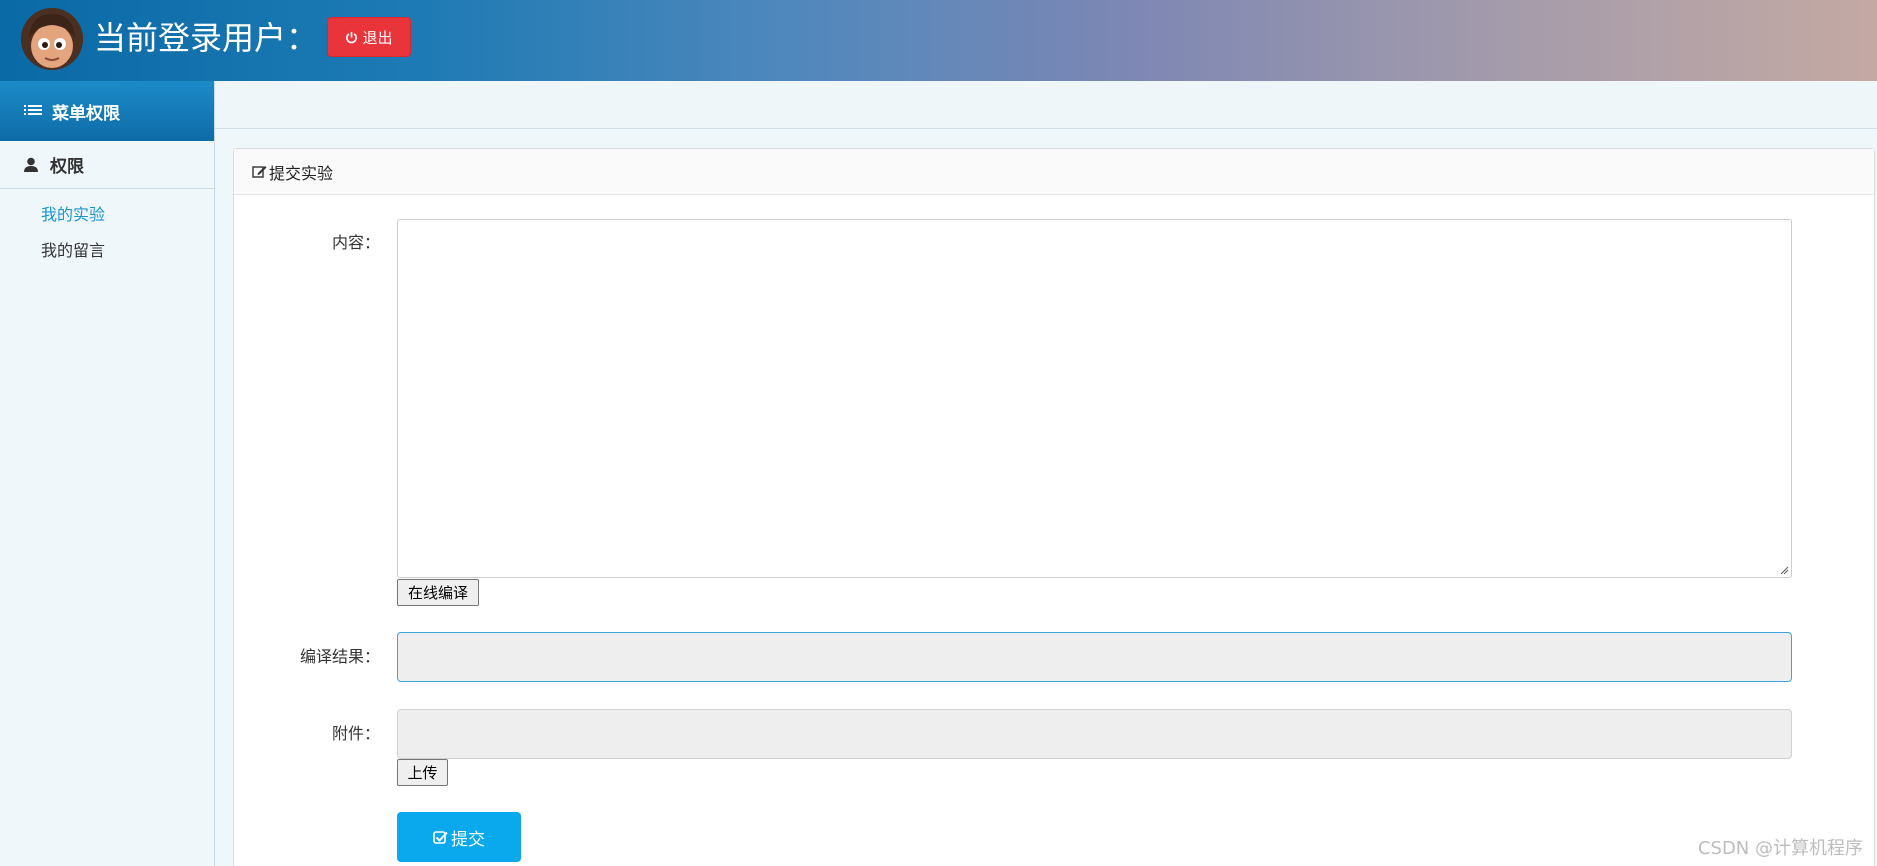 This screenshot has width=1877, height=866. I want to click on upload-button: 上传, so click(422, 772).